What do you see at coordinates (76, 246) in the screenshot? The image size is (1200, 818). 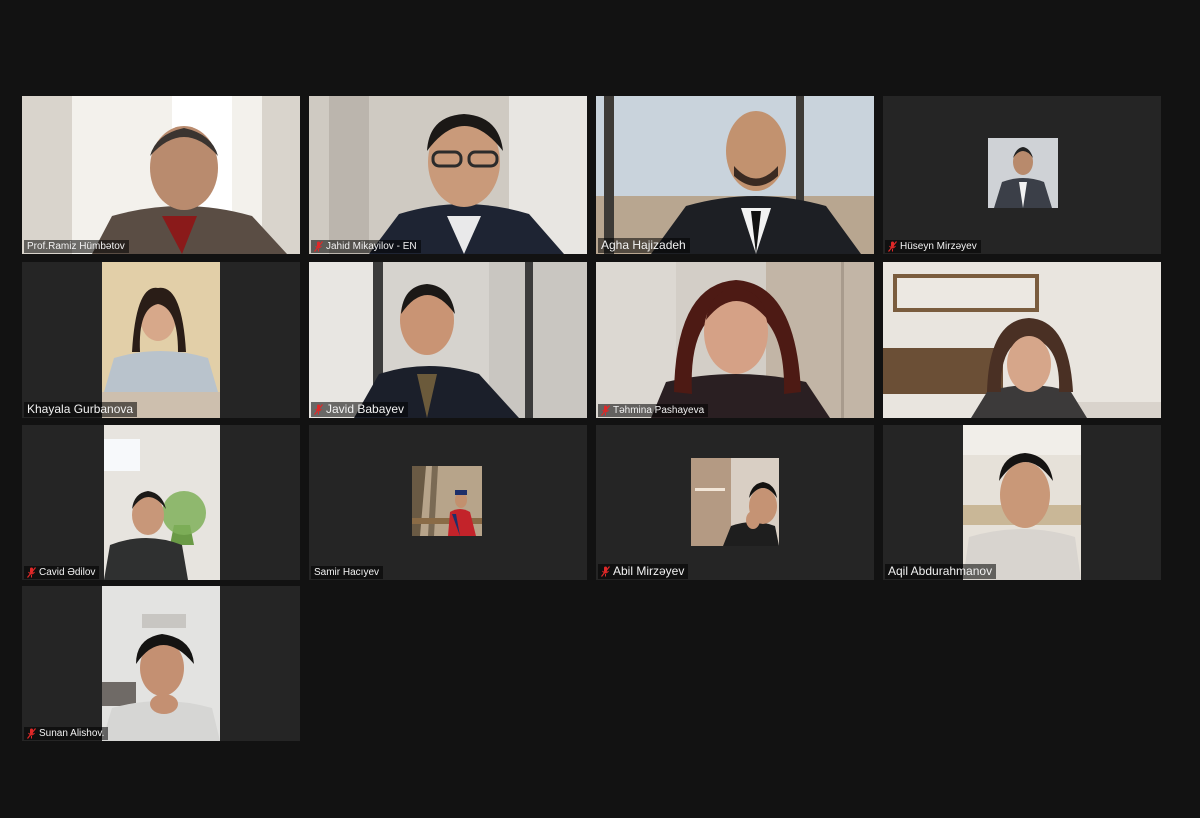 I see `participant-name-label: Prof.Ramiz Hümbətov` at bounding box center [76, 246].